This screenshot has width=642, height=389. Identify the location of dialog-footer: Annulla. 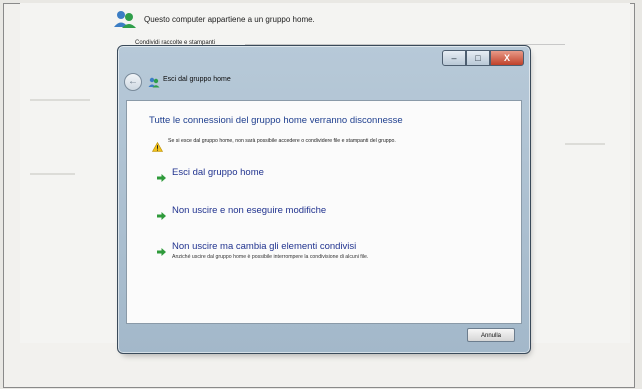
(324, 336).